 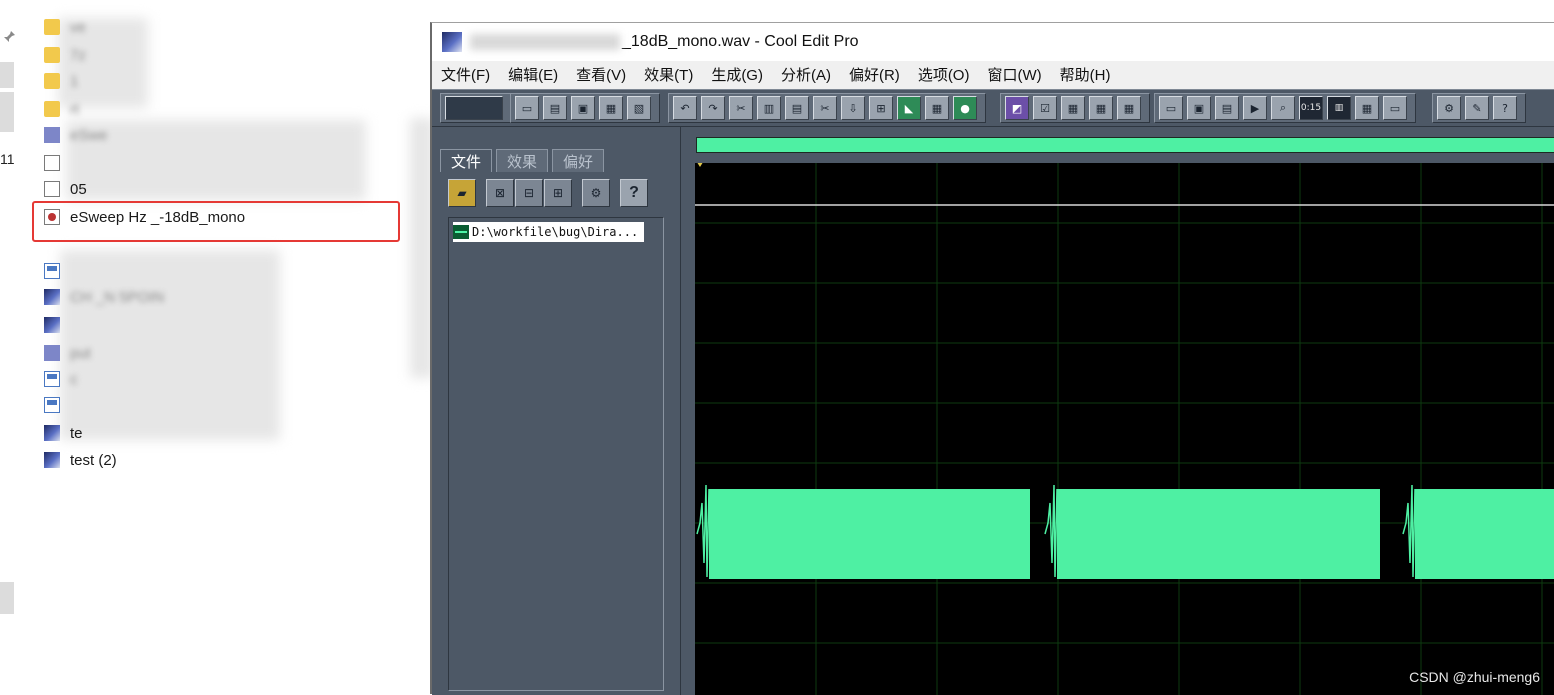 I want to click on envelope-icon: ◣, so click(x=909, y=108).